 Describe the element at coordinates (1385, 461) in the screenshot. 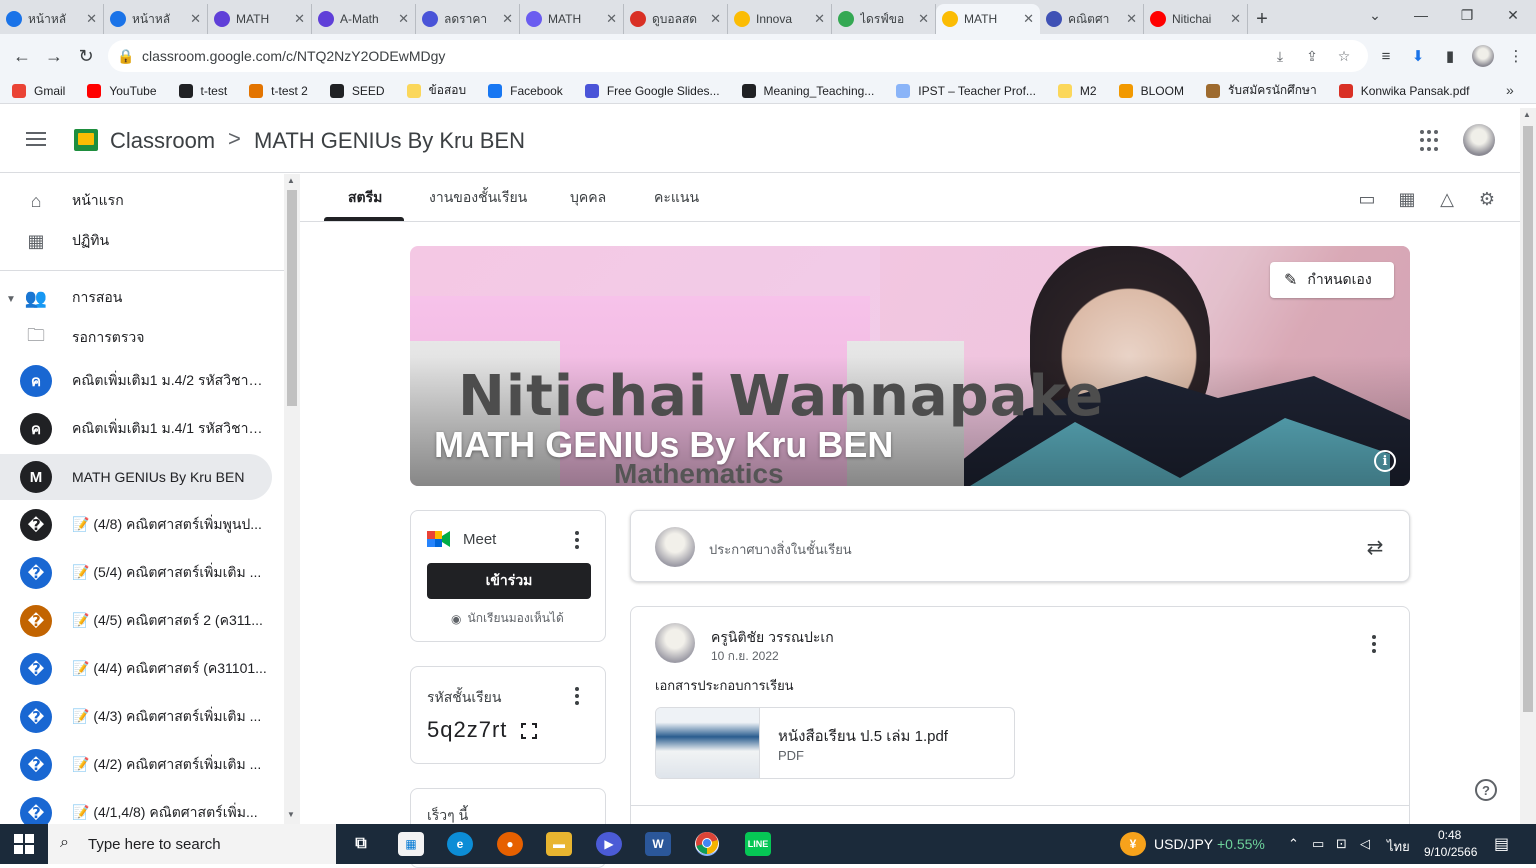

I see `info-icon: i` at that location.